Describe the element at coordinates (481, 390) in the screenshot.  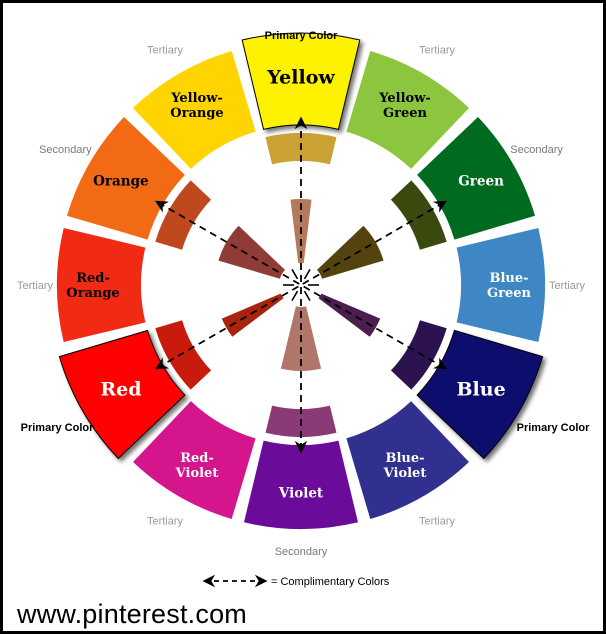
I see `segment-label-blue: Blue` at that location.